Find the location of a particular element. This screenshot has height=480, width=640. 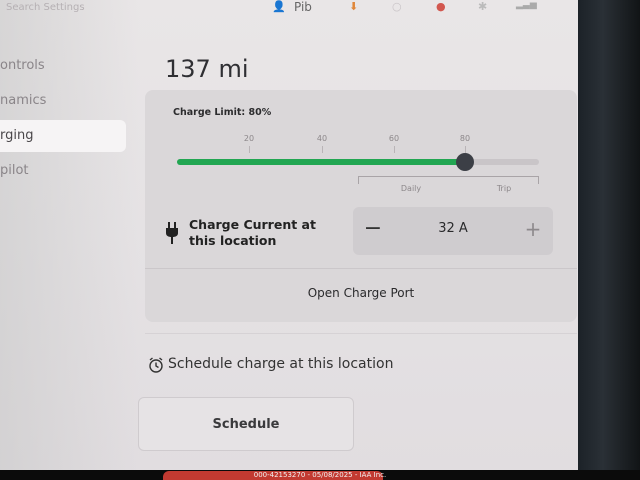

search-settings-label: Search Settings is located at coordinates (45, 7).